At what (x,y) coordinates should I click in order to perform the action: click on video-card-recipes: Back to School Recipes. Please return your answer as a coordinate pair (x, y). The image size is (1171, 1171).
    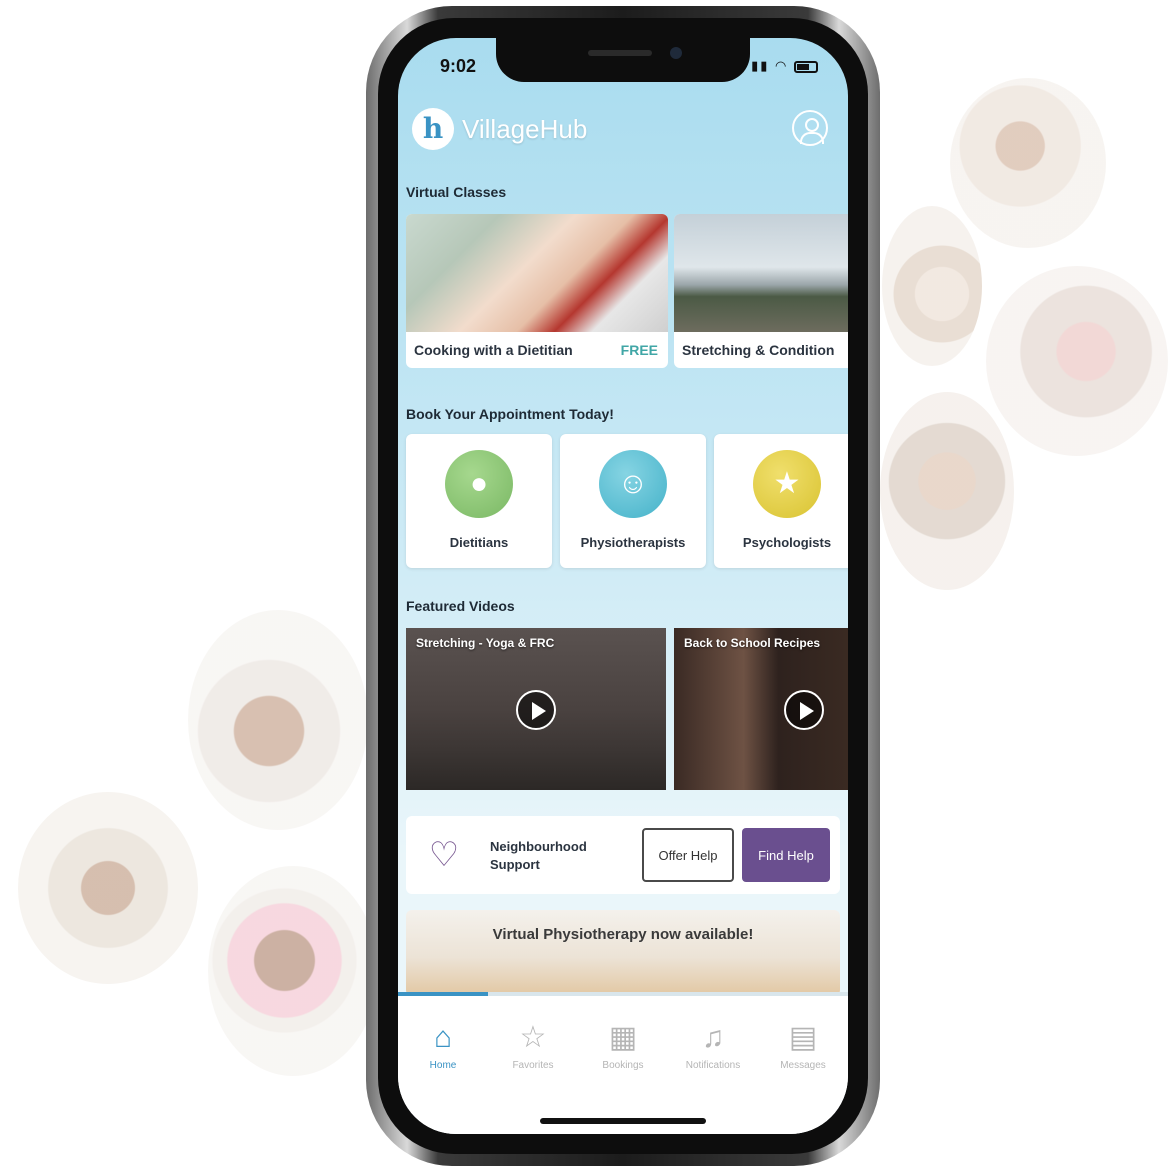
    Looking at the image, I should click on (761, 709).